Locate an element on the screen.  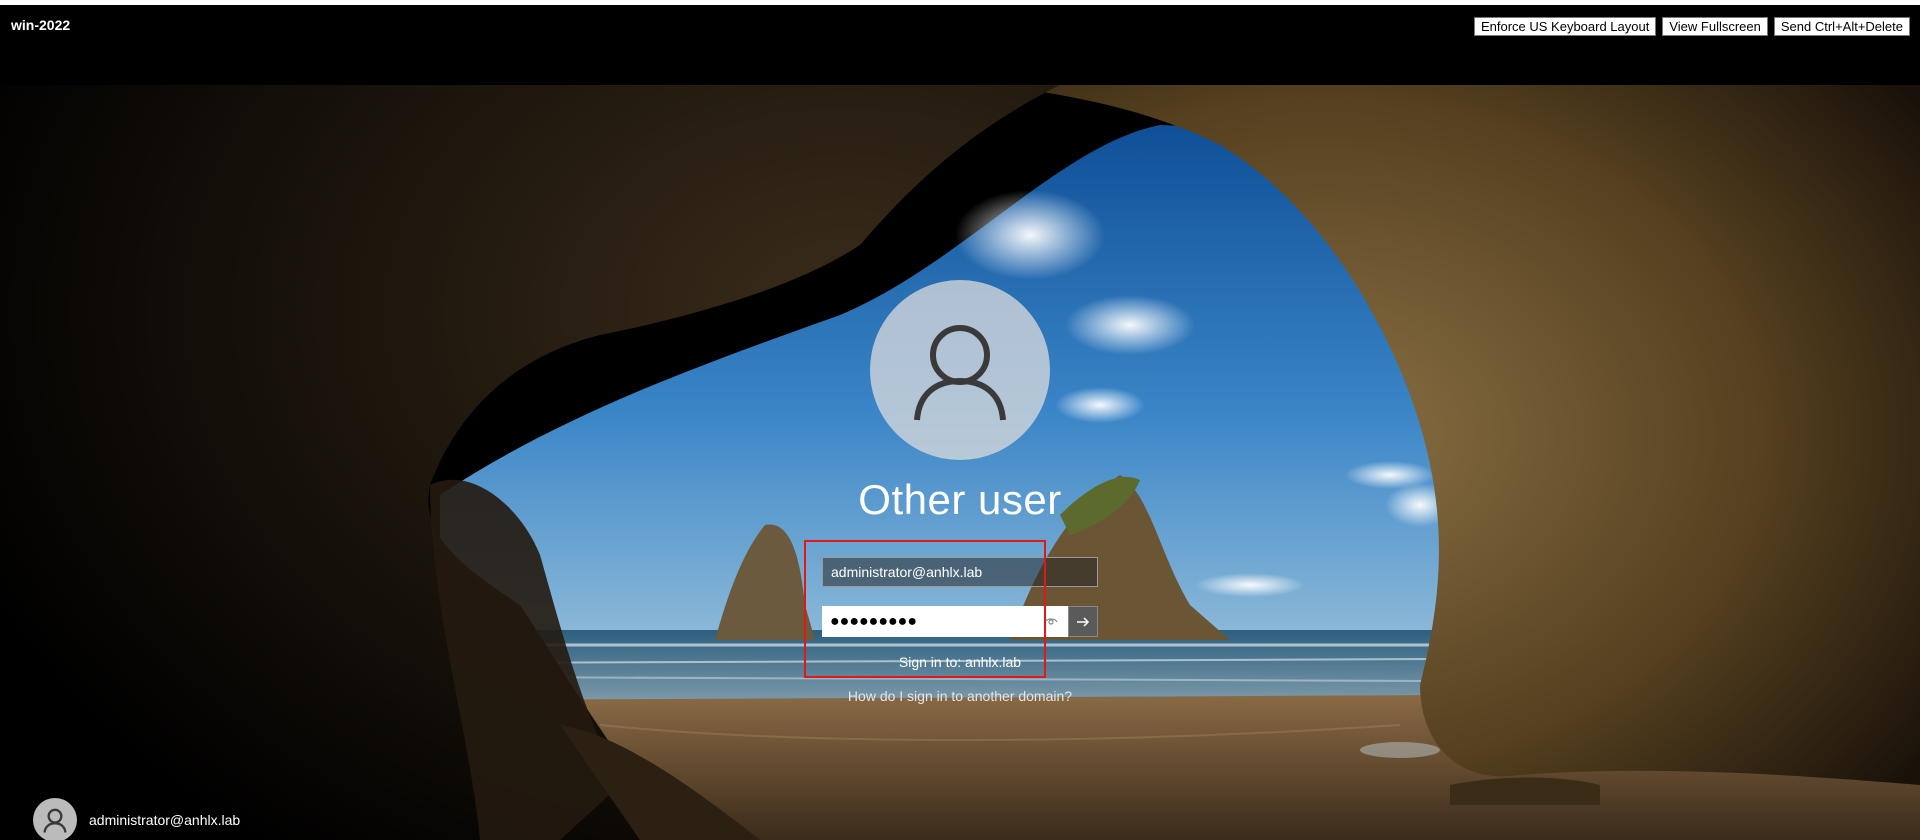
password-row is located at coordinates (960, 621).